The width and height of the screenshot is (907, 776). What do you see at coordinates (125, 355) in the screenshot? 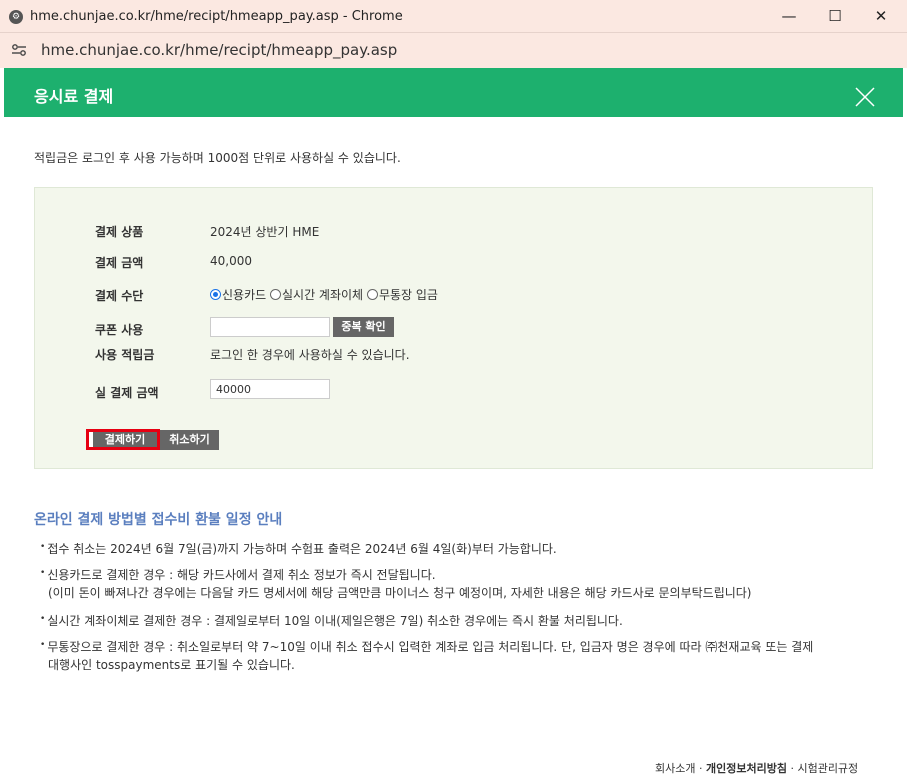
I see `points-label: 사용 적립금` at bounding box center [125, 355].